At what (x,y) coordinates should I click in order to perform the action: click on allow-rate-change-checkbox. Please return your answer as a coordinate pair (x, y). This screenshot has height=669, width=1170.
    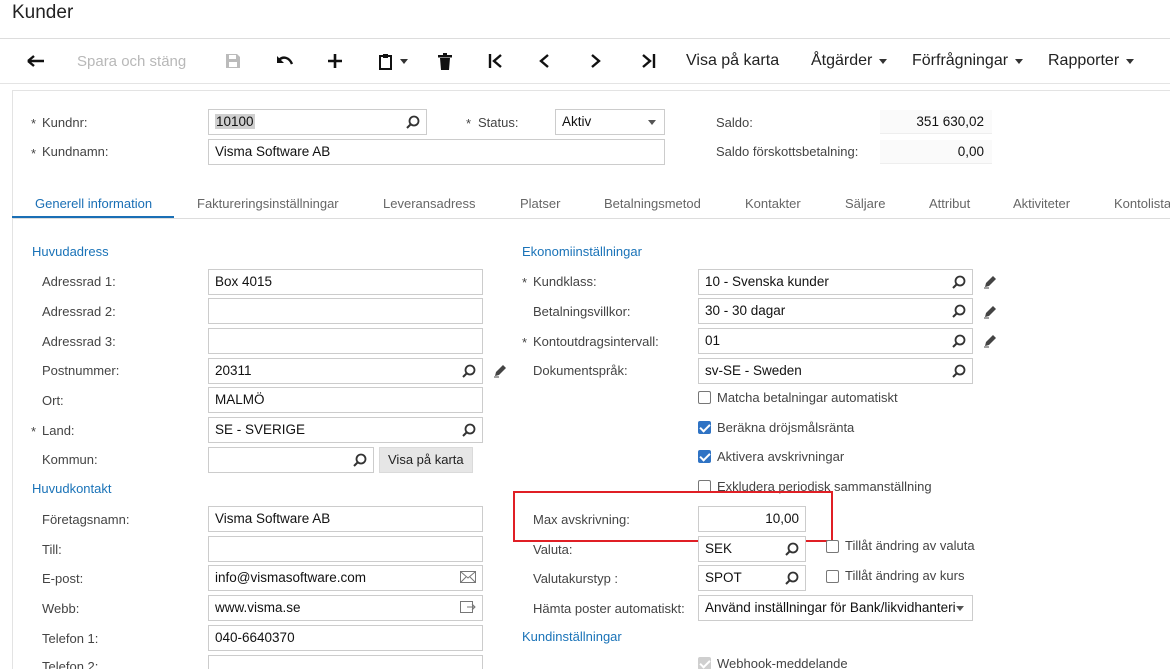
    Looking at the image, I should click on (832, 576).